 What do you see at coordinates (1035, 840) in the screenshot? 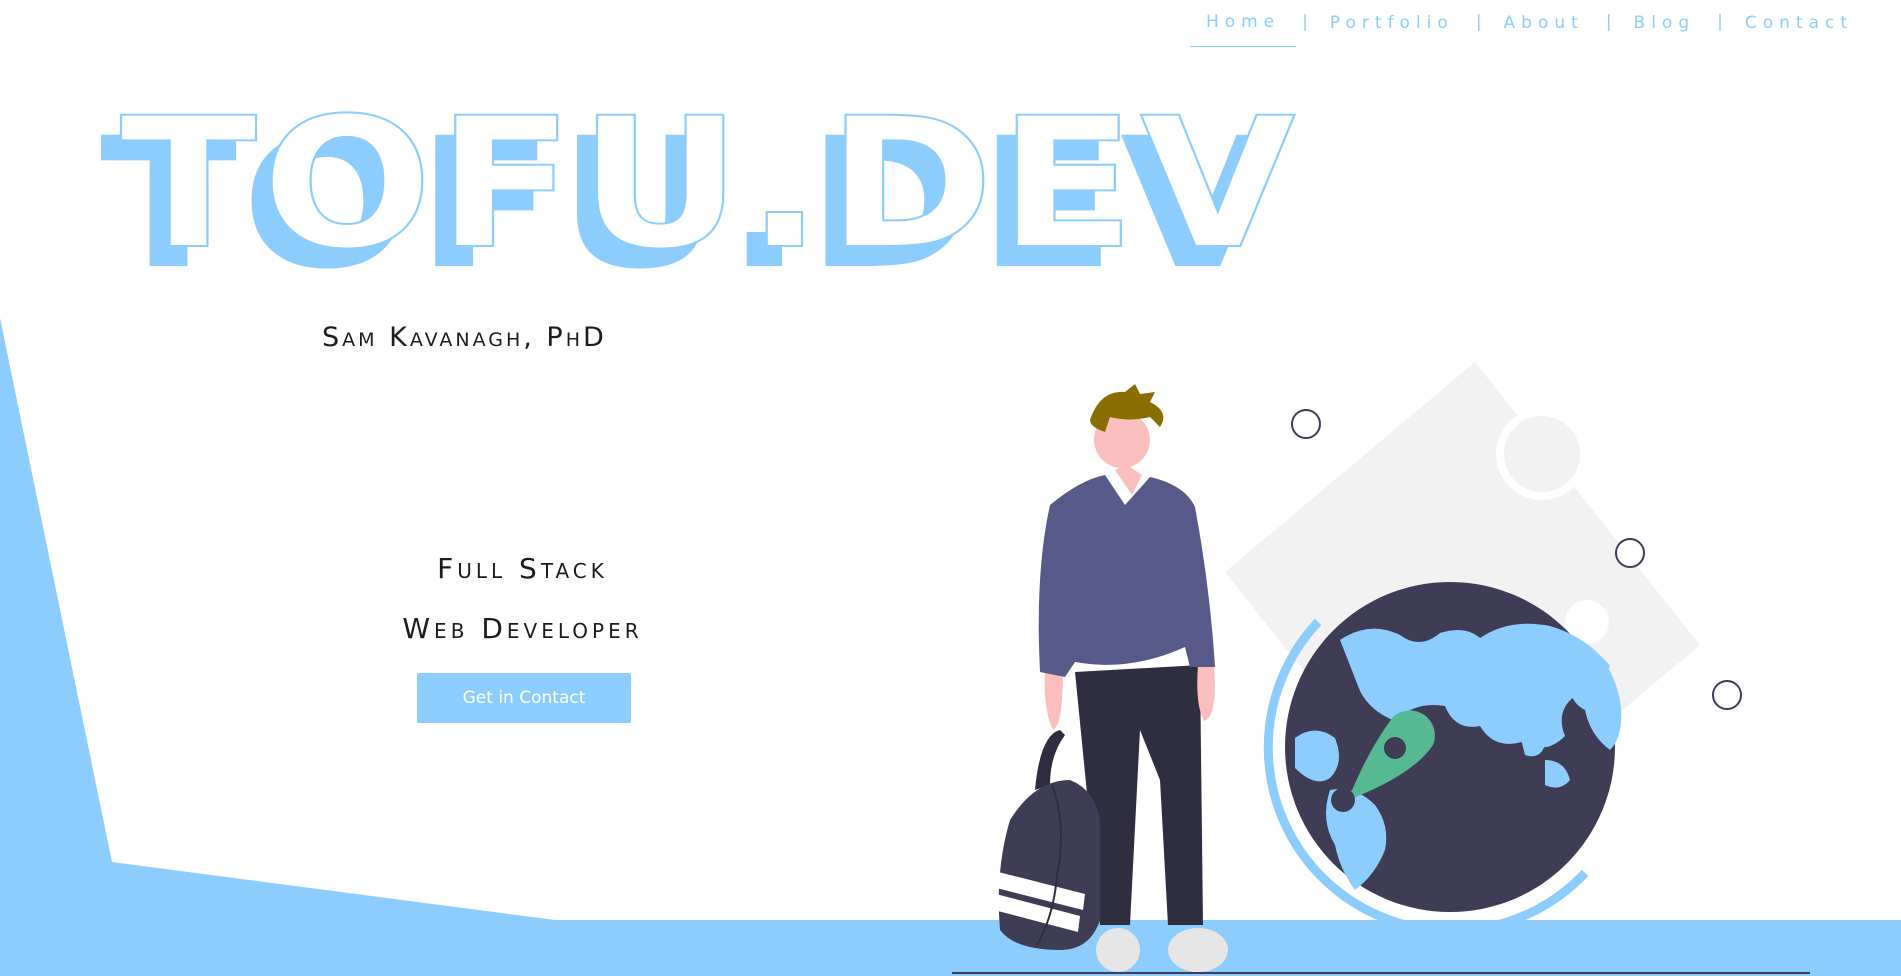
I see `backpack-icon` at bounding box center [1035, 840].